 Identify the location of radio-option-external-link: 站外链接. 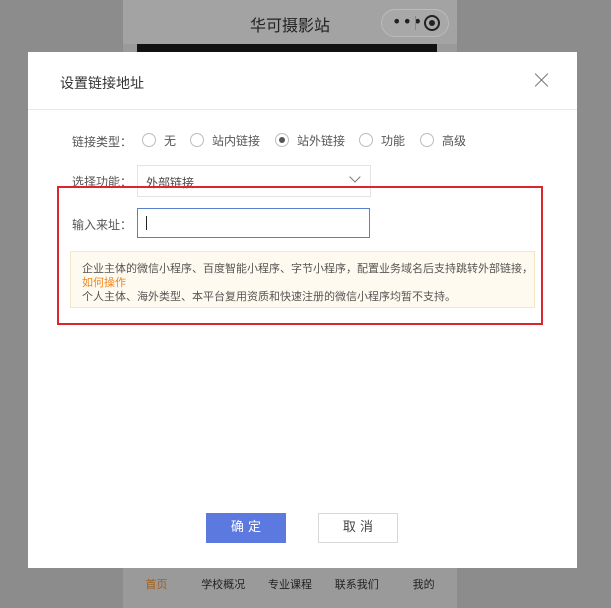
(310, 140).